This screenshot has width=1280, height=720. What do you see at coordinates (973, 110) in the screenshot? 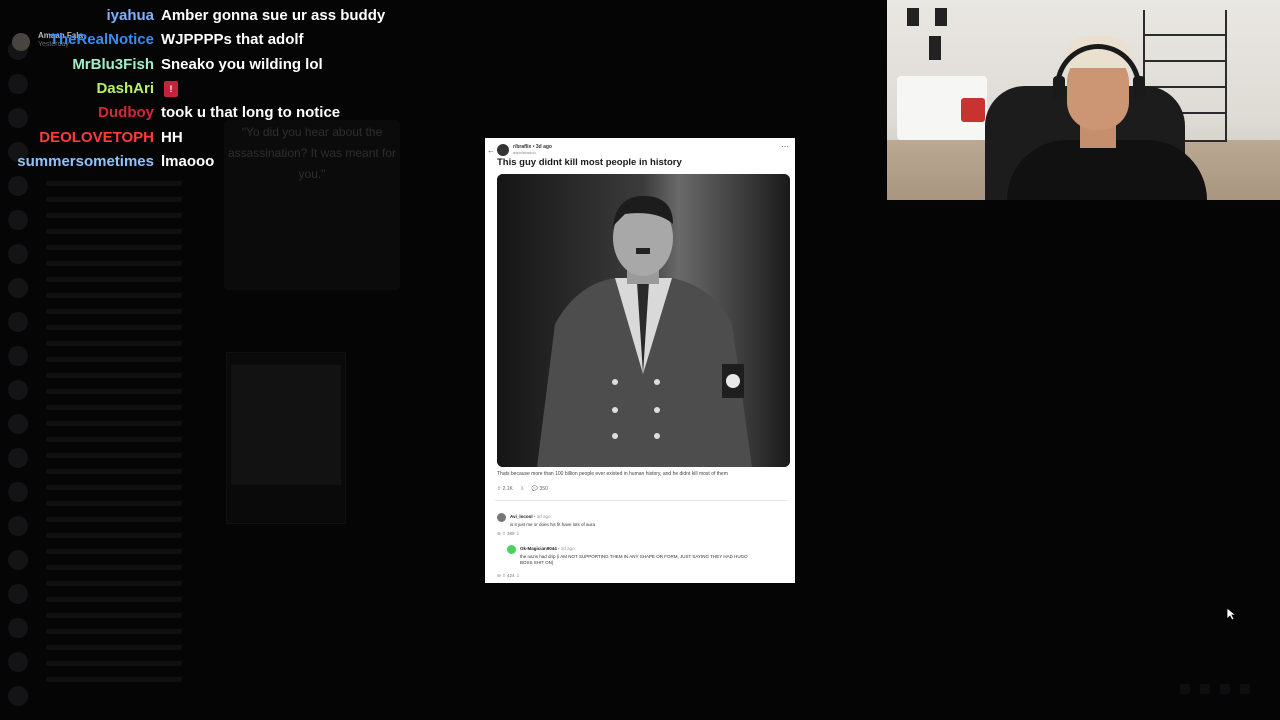
I see `pillow` at bounding box center [973, 110].